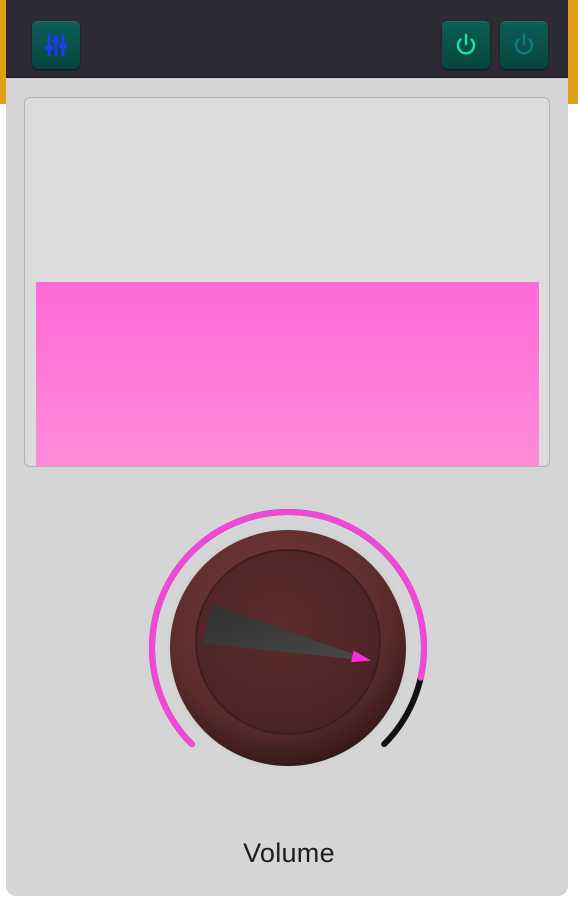  I want to click on power-on-button, so click(466, 45).